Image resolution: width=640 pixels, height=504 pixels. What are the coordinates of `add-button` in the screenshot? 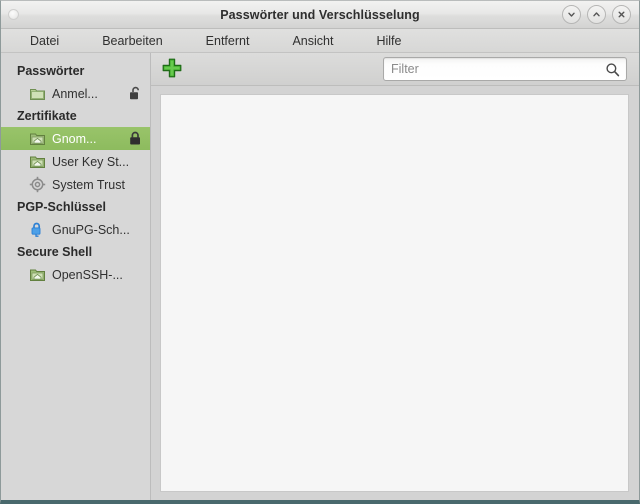 It's located at (172, 69).